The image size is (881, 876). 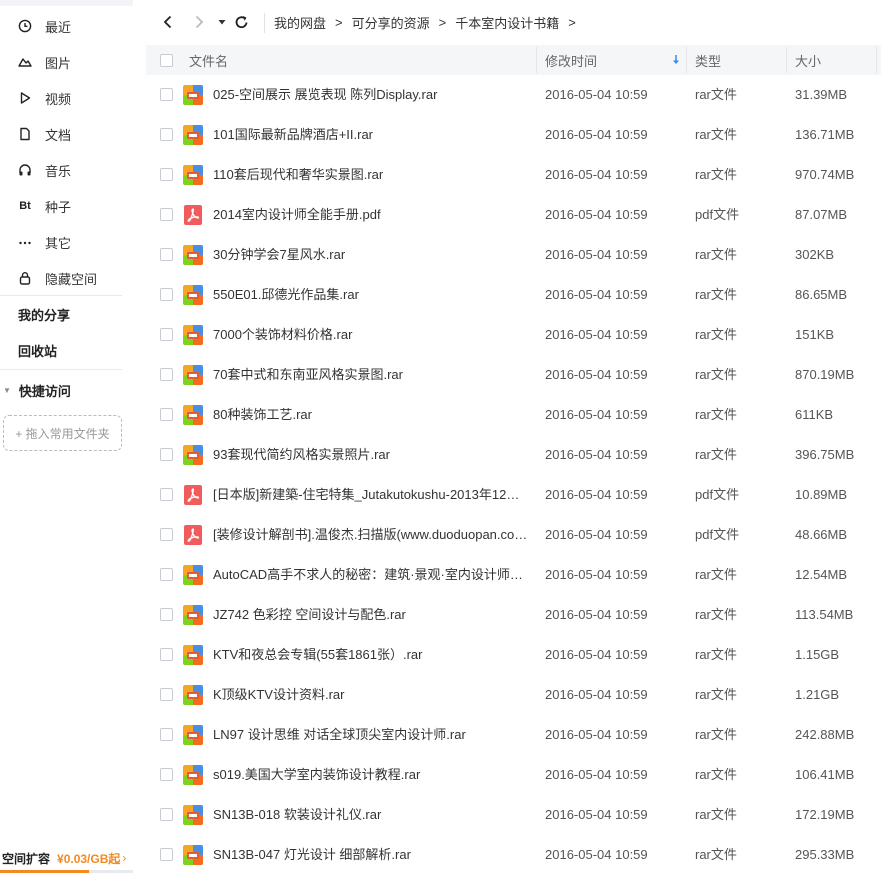 What do you see at coordinates (371, 255) in the screenshot?
I see `file-name: 30分钟学会7星风水.rar` at bounding box center [371, 255].